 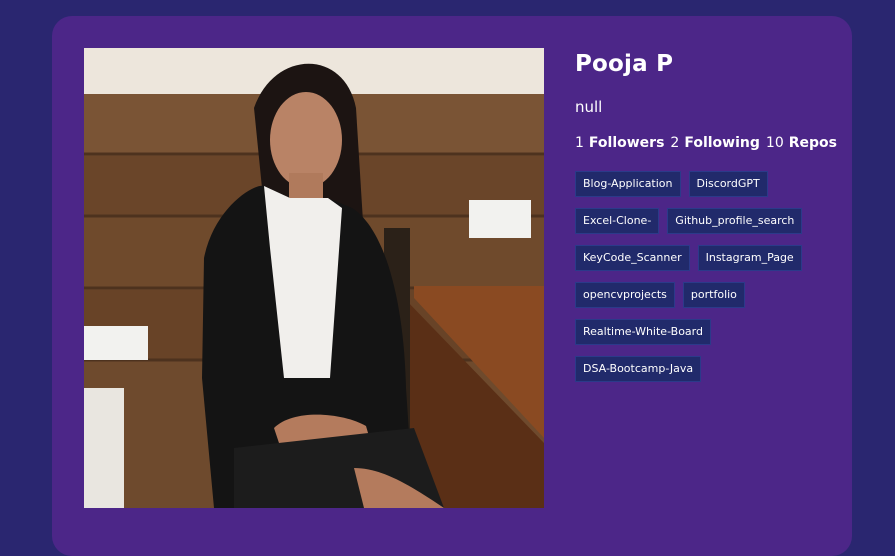 What do you see at coordinates (632, 258) in the screenshot?
I see `repo-link: KeyCode_Scanner` at bounding box center [632, 258].